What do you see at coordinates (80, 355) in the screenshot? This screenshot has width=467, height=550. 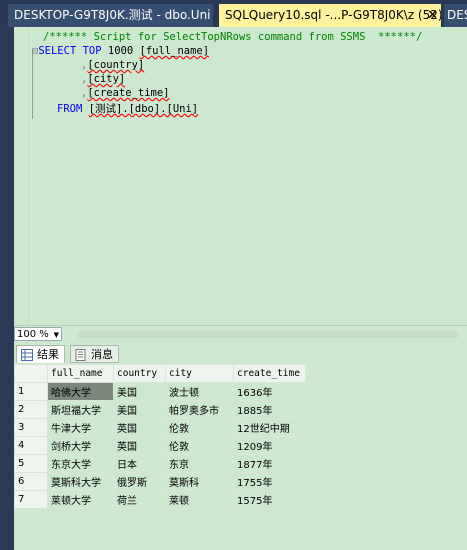 I see `message-icon` at bounding box center [80, 355].